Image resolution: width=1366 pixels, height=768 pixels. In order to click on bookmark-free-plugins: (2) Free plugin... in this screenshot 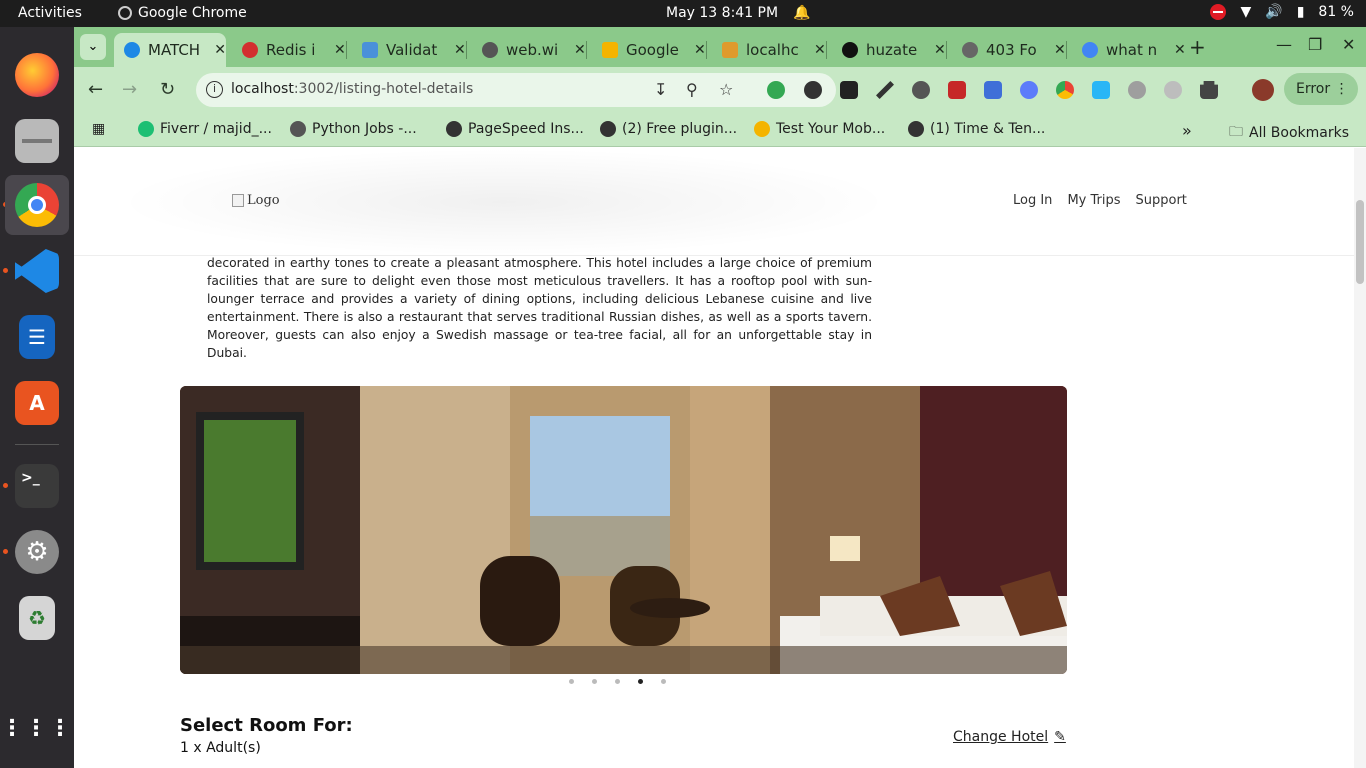, I will do `click(668, 129)`.